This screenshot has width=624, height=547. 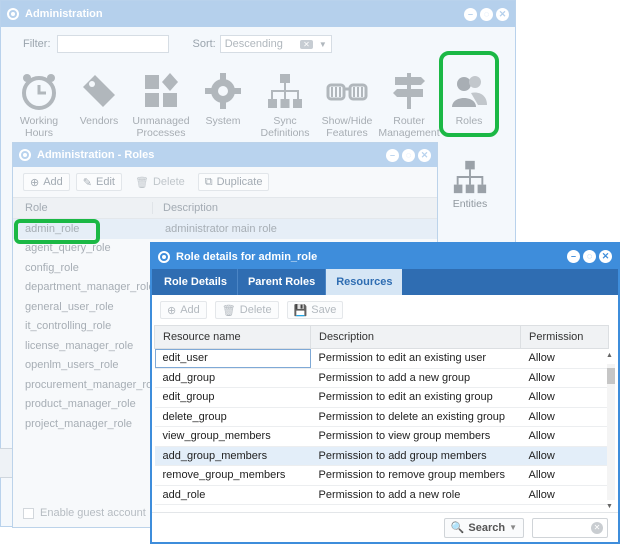 What do you see at coordinates (611, 376) in the screenshot?
I see `scrollbar-thumb` at bounding box center [611, 376].